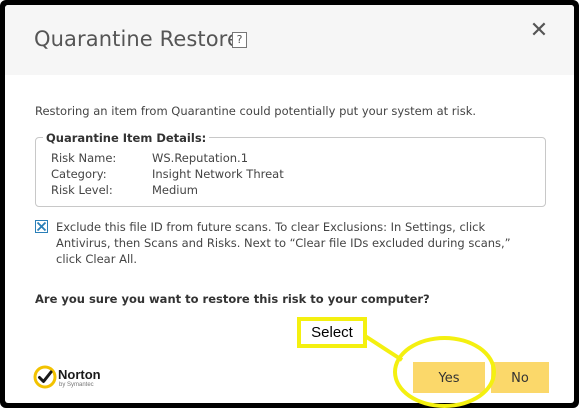  I want to click on annotation-connector, so click(382, 347).